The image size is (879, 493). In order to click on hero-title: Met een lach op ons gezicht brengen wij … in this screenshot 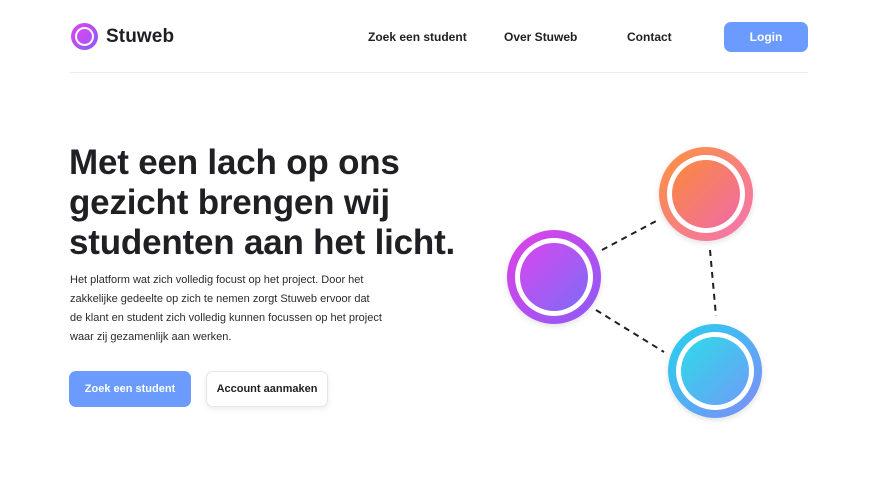, I will do `click(284, 203)`.